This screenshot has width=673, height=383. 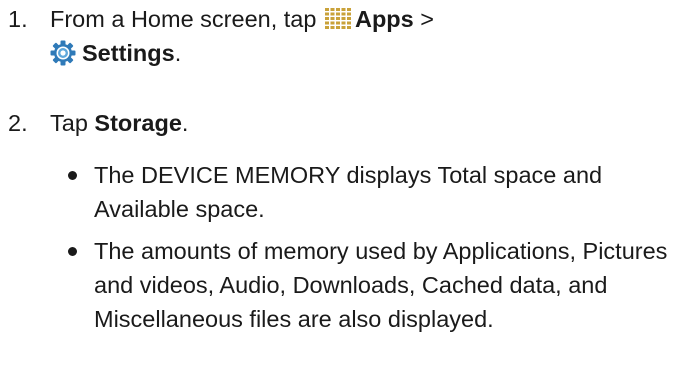 I want to click on gear-icon, so click(x=63, y=53).